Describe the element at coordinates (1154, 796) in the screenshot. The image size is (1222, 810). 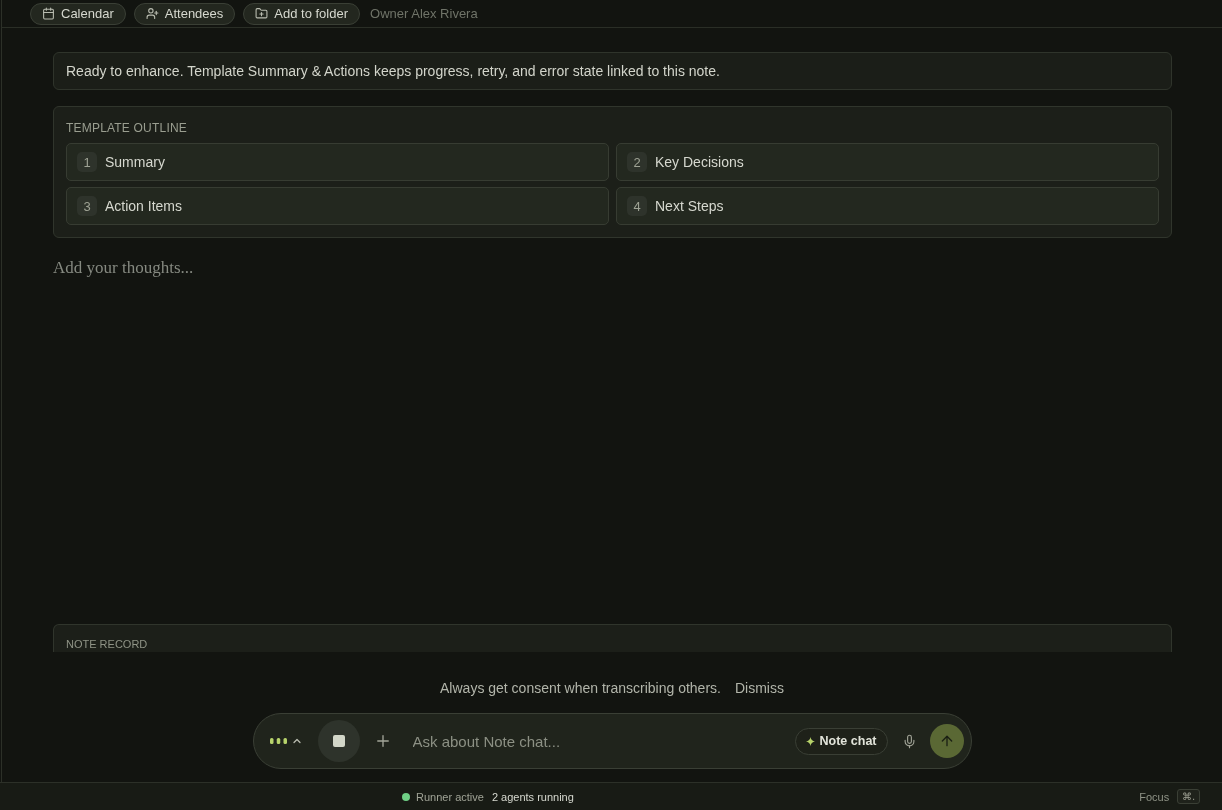
I see `focus-label: Focus` at that location.